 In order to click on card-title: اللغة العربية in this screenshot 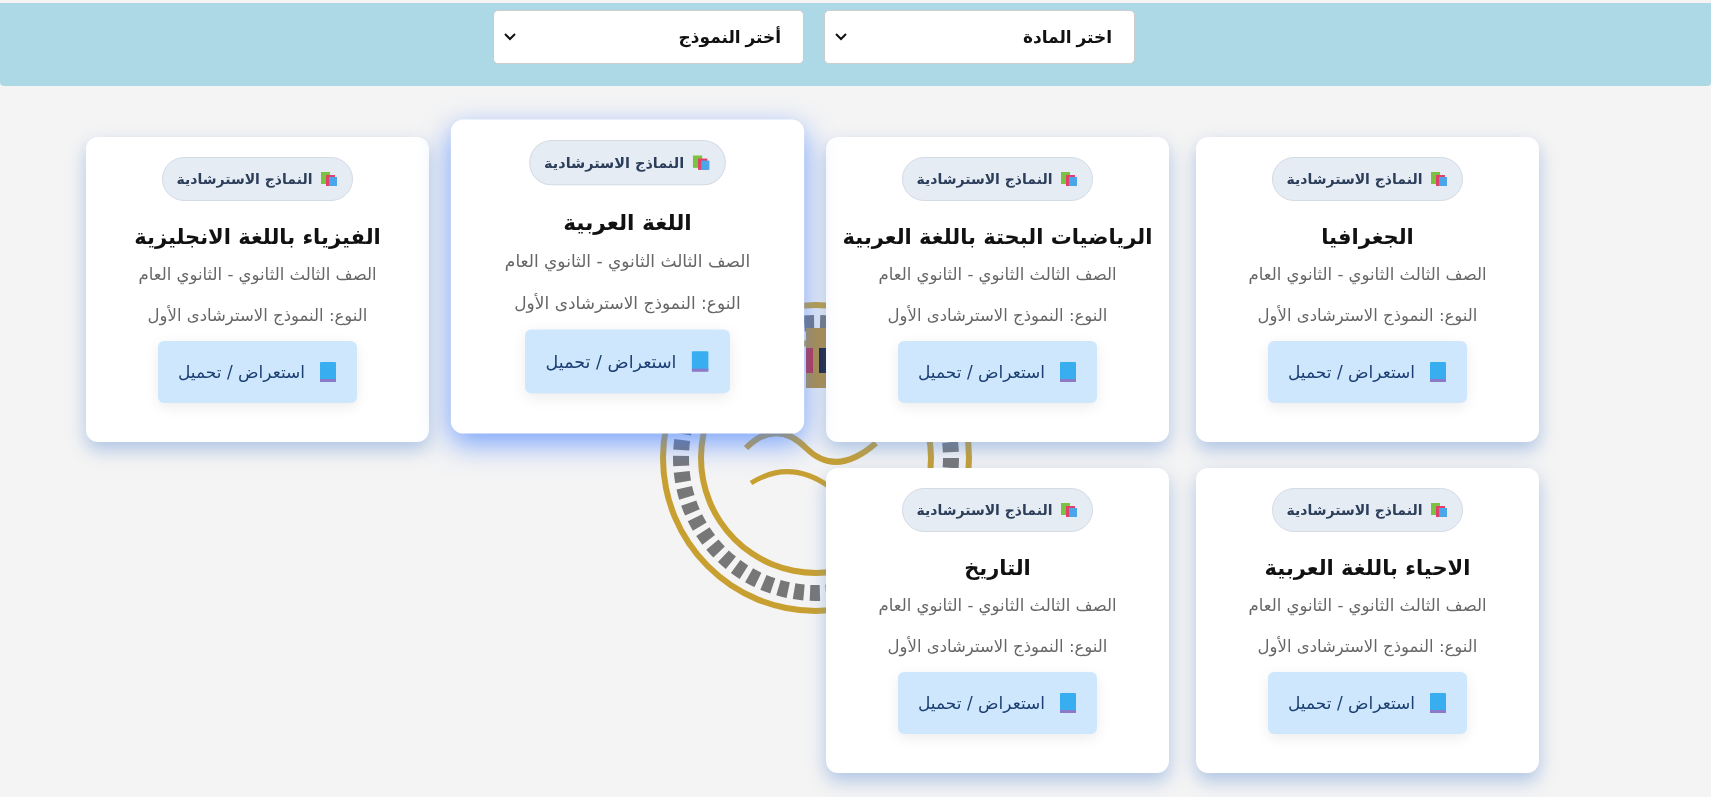, I will do `click(627, 222)`.